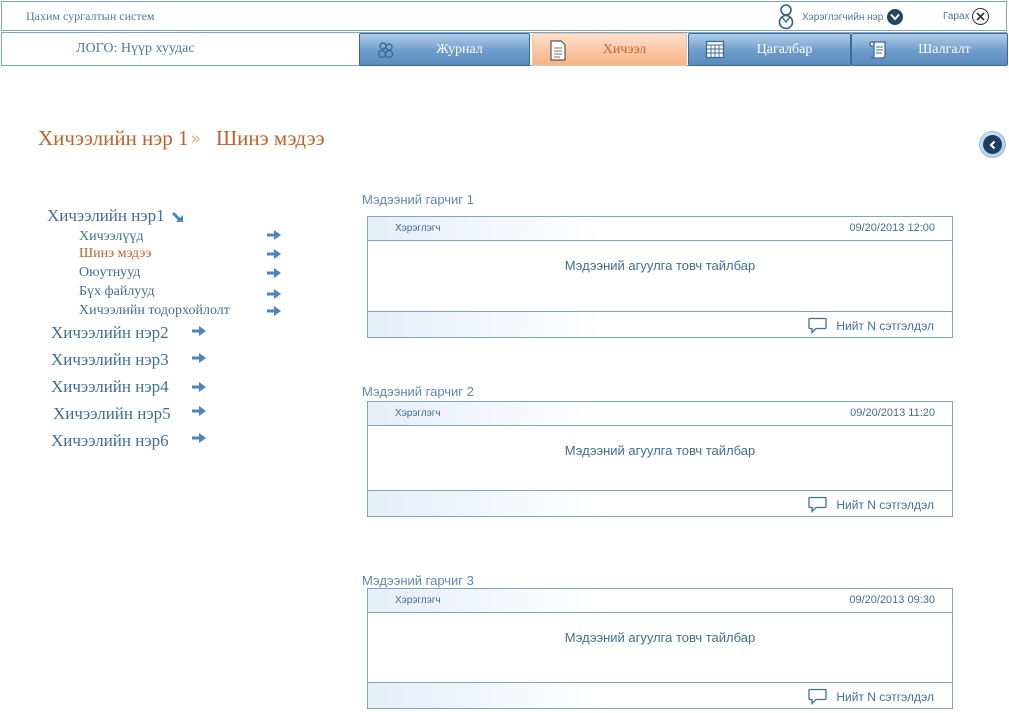  I want to click on sidebar-lesson-2: Хичээлийн нэр2, so click(110, 333).